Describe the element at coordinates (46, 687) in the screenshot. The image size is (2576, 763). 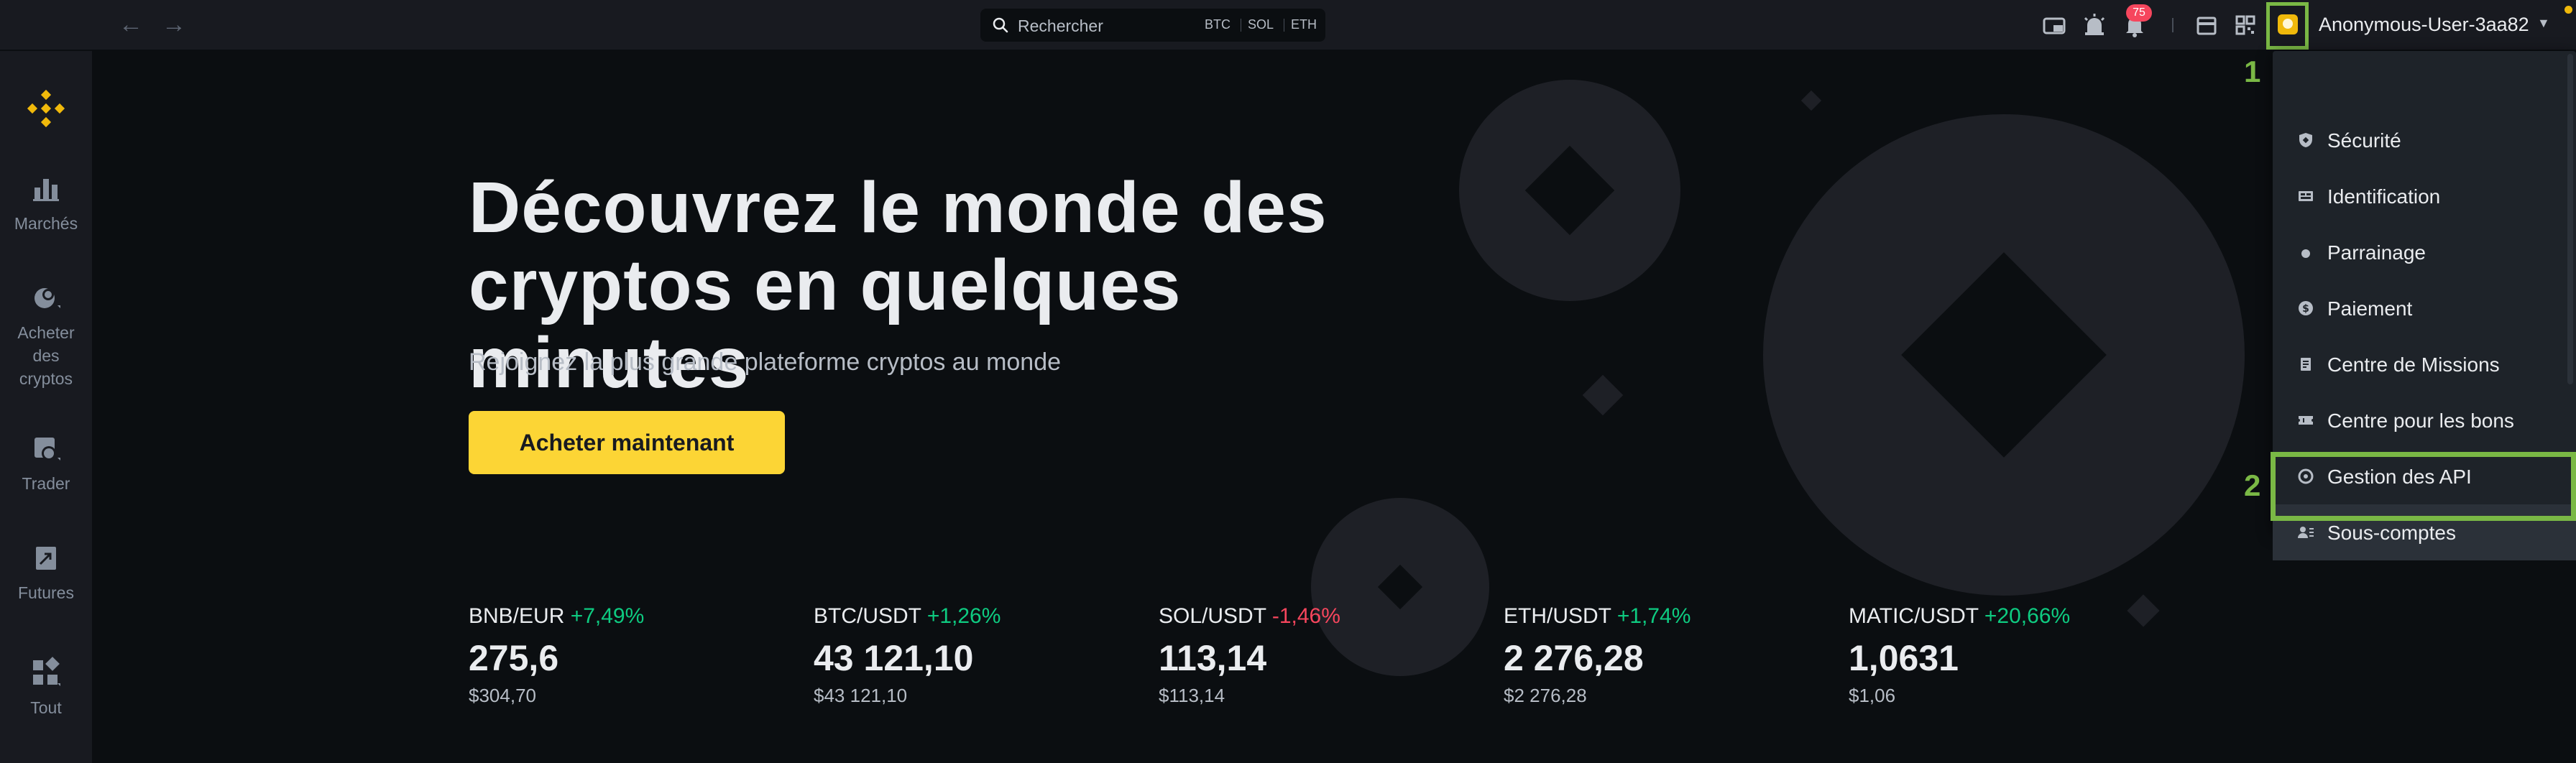
I see `sidebar-item-all: Tout` at that location.